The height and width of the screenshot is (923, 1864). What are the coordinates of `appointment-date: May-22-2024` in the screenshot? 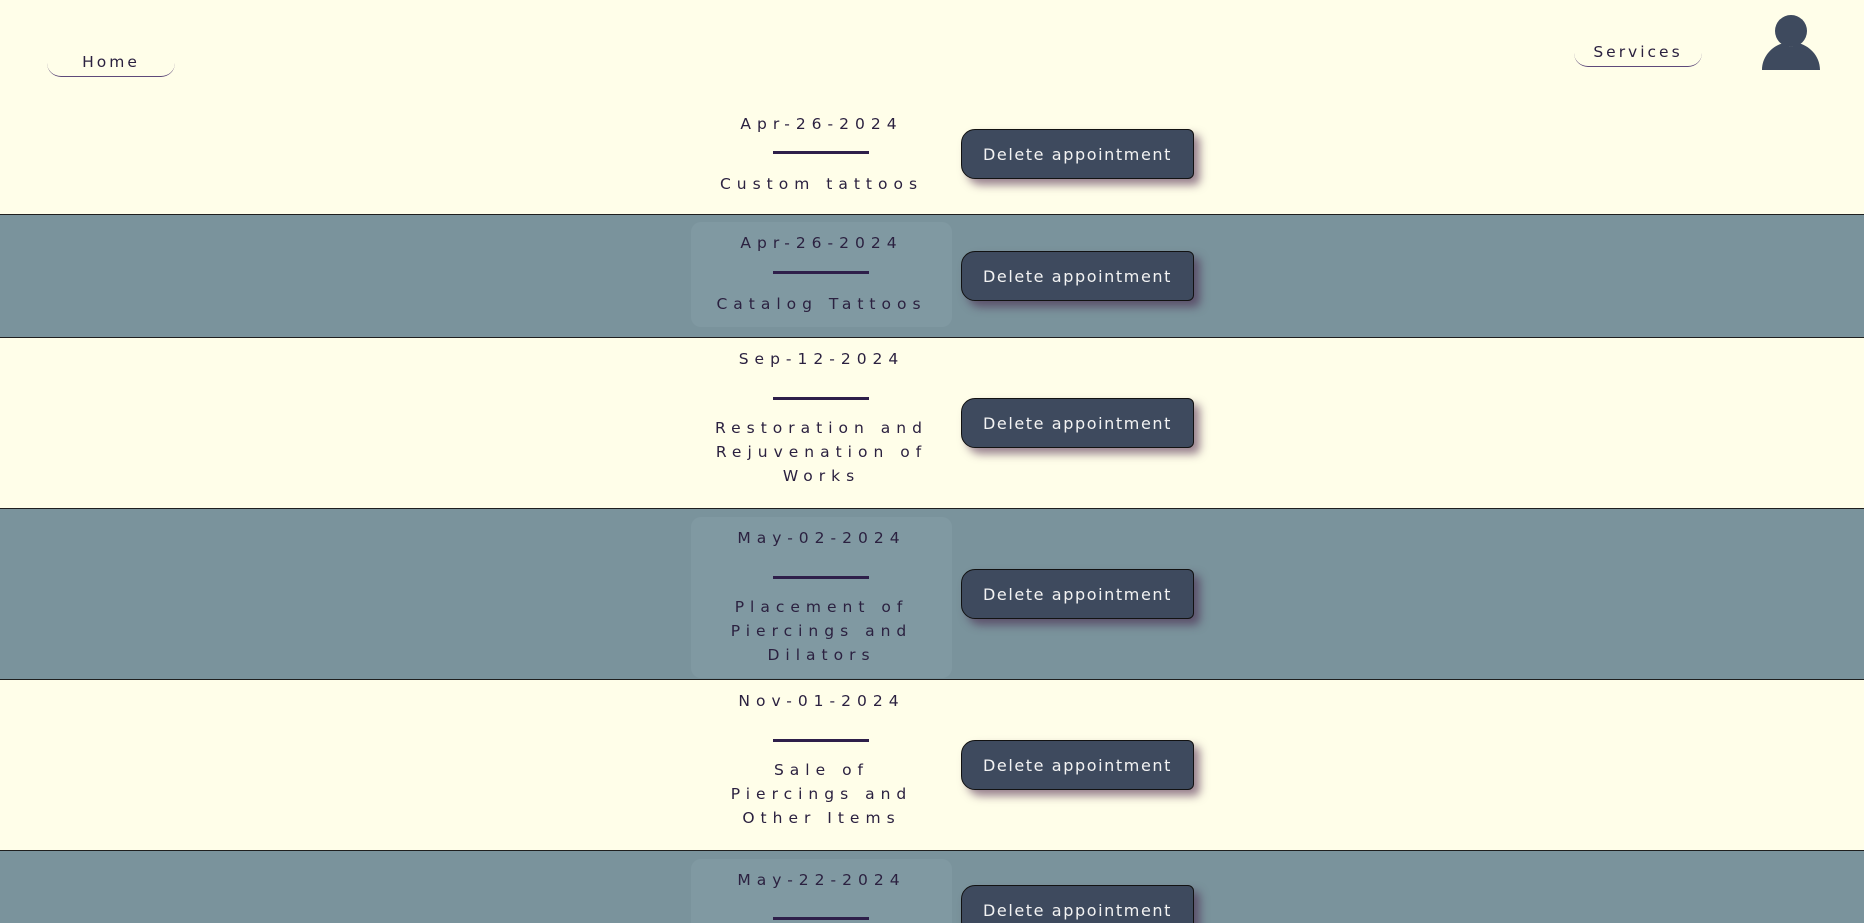 It's located at (821, 880).